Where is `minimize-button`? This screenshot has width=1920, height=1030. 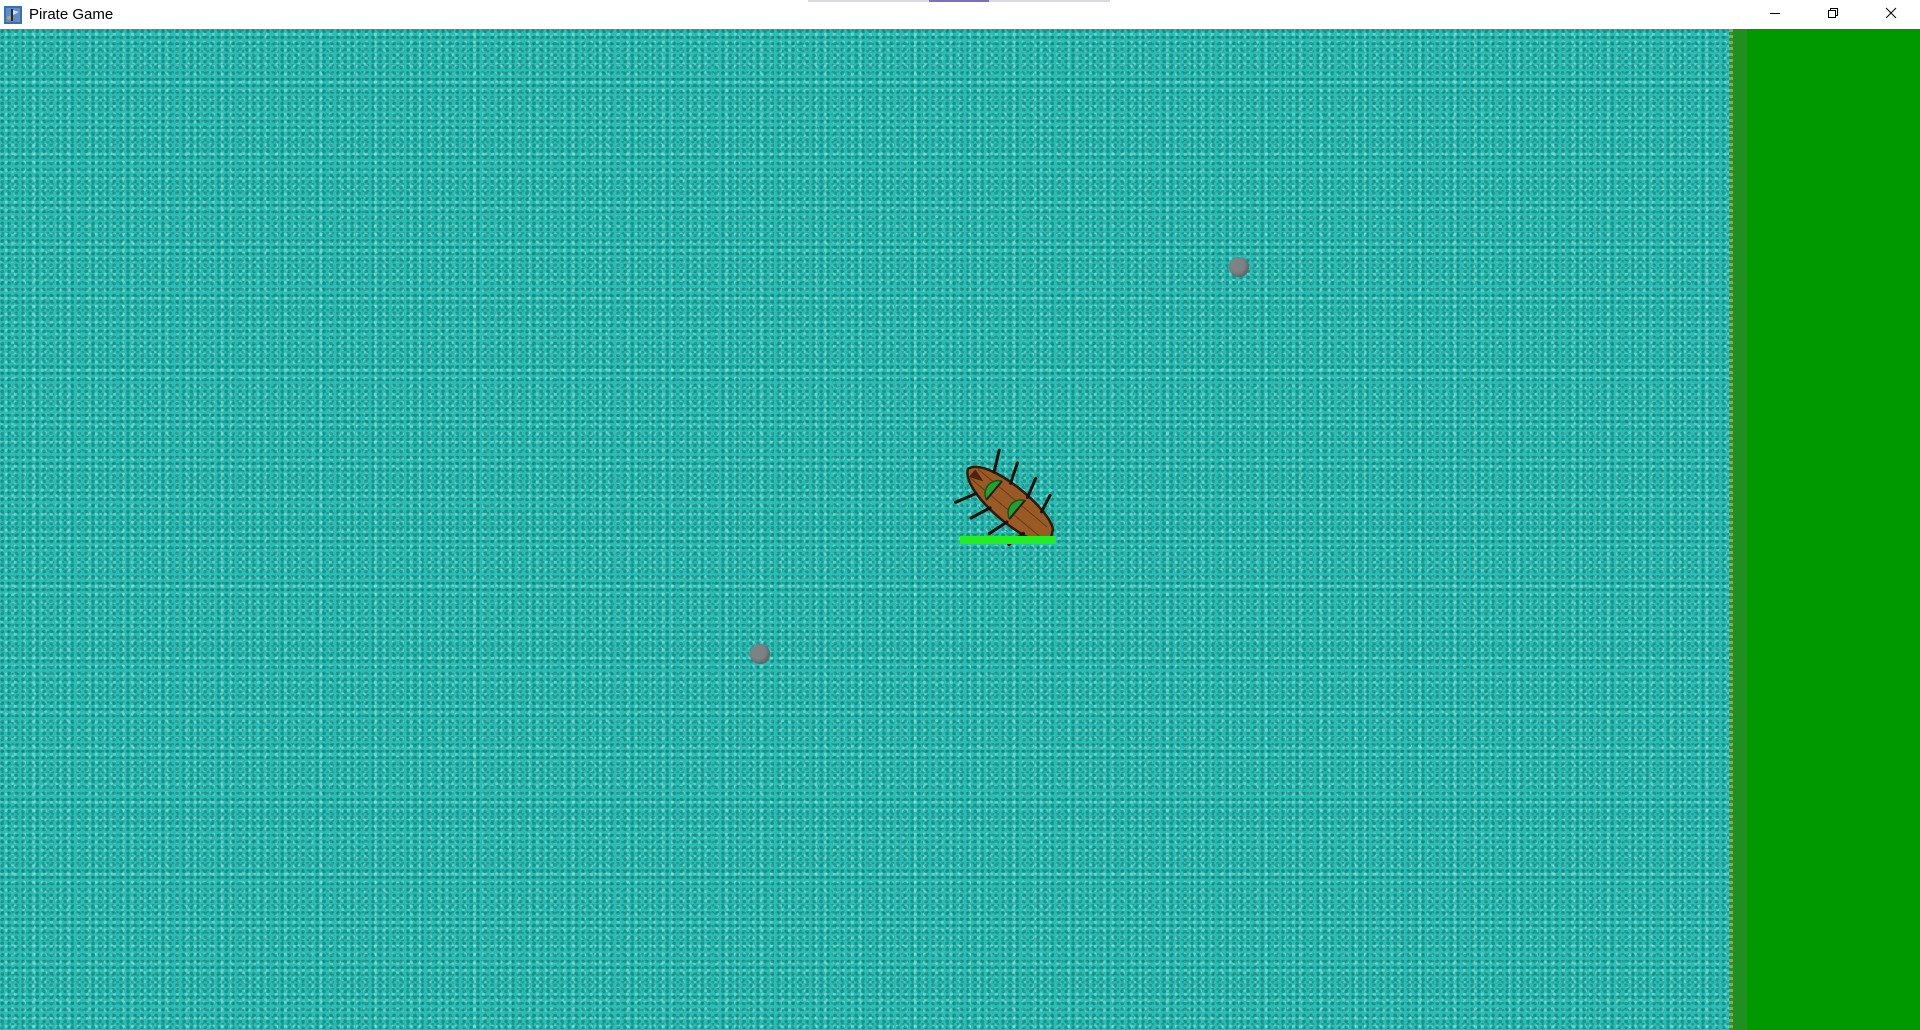 minimize-button is located at coordinates (1775, 14).